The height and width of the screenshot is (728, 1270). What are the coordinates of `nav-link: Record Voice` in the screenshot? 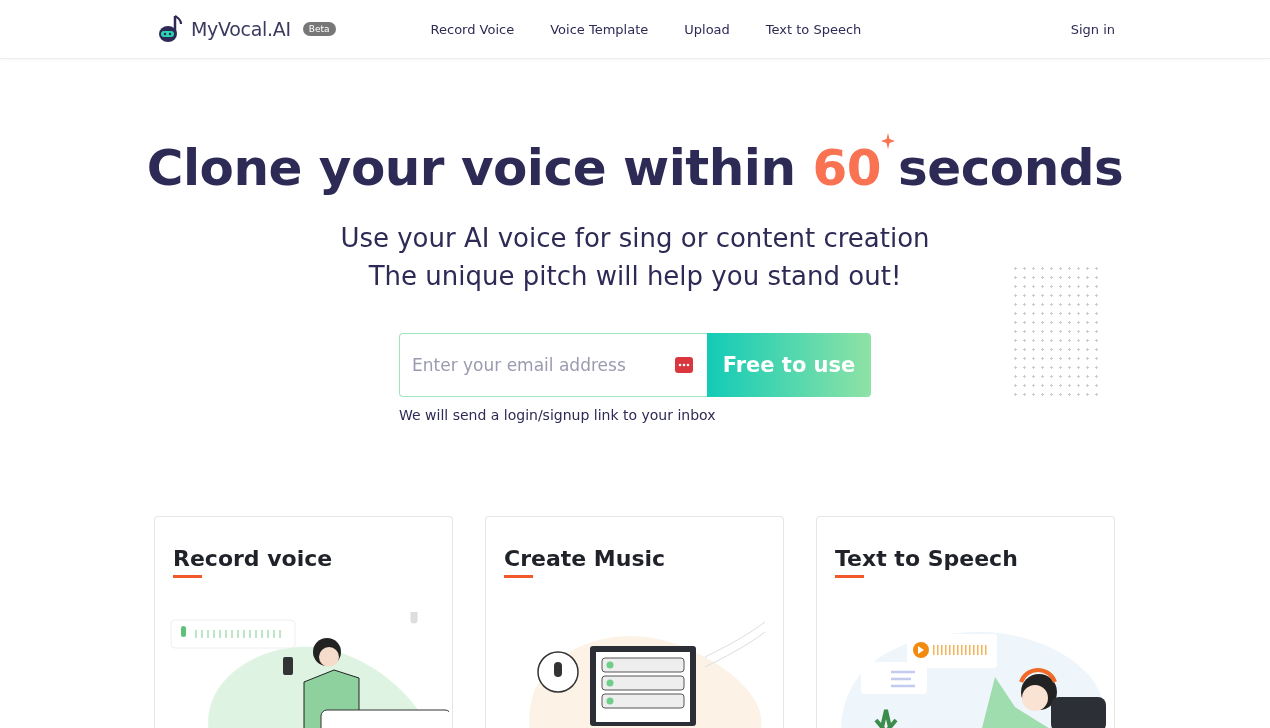 It's located at (472, 29).